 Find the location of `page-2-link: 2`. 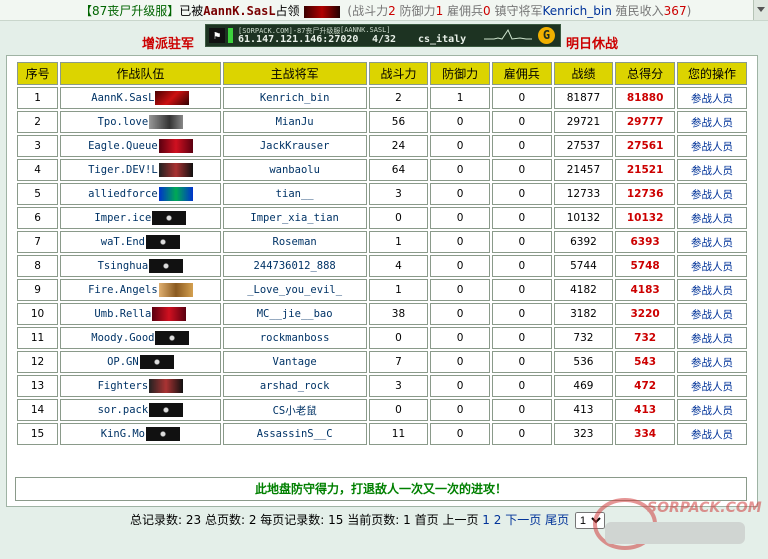

page-2-link: 2 is located at coordinates (498, 520).